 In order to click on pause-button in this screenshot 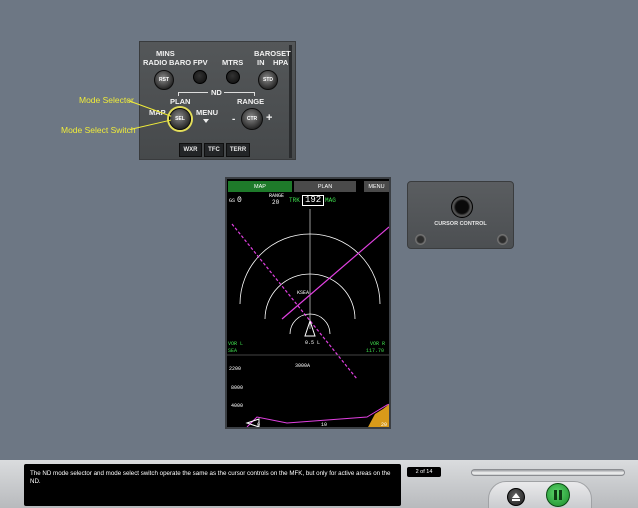, I will do `click(558, 495)`.